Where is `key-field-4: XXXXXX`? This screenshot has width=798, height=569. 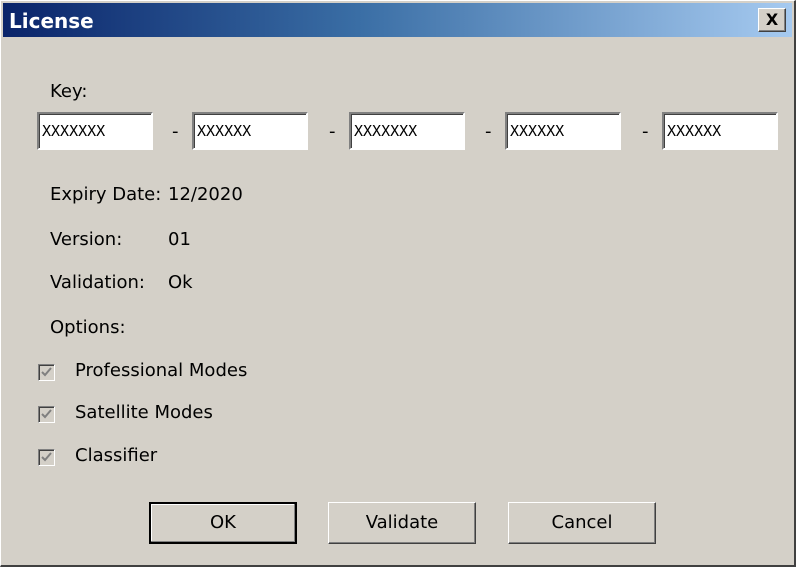
key-field-4: XXXXXX is located at coordinates (563, 131).